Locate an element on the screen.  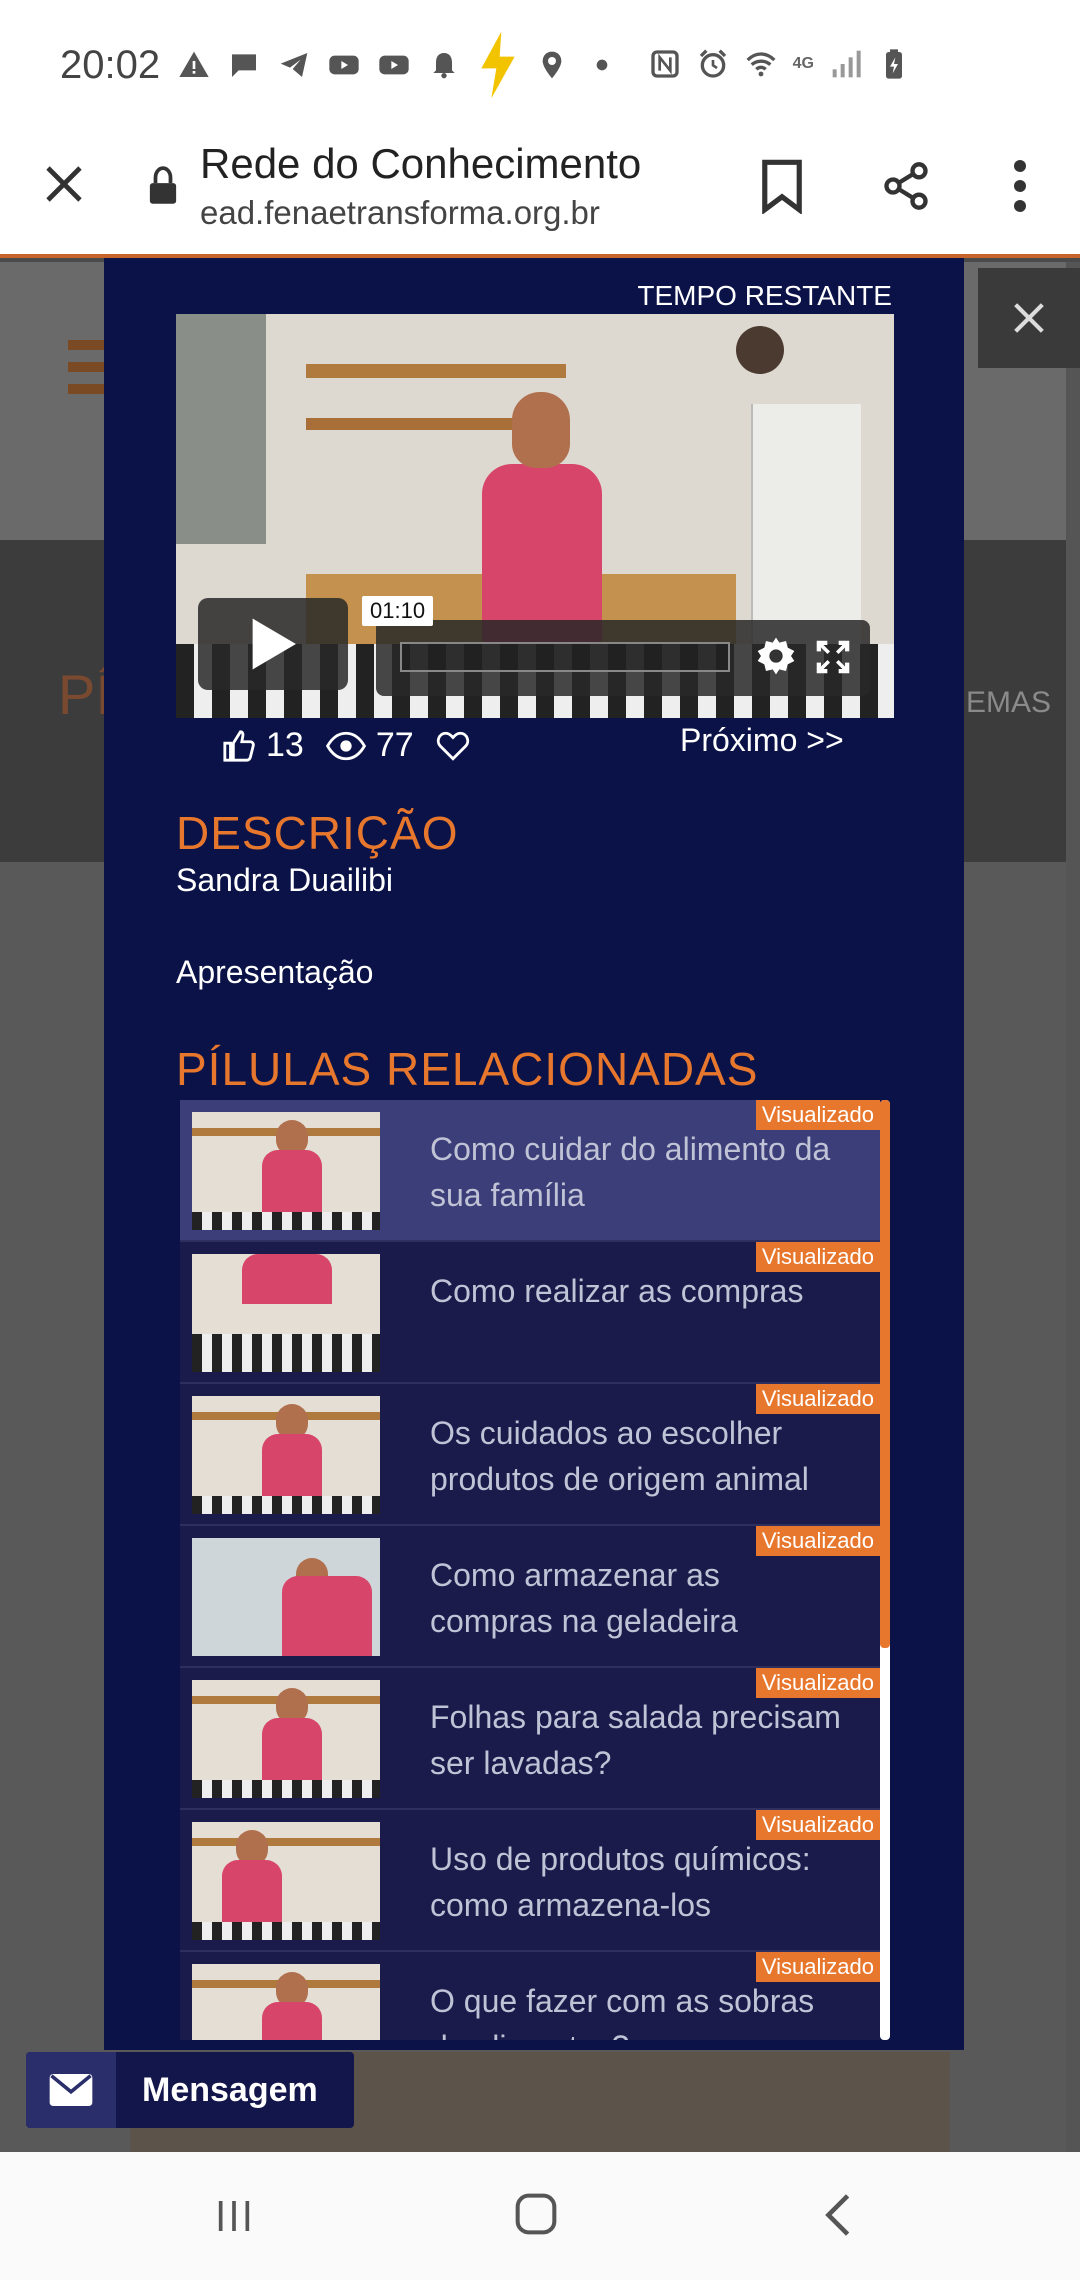
settings-icon is located at coordinates (776, 656).